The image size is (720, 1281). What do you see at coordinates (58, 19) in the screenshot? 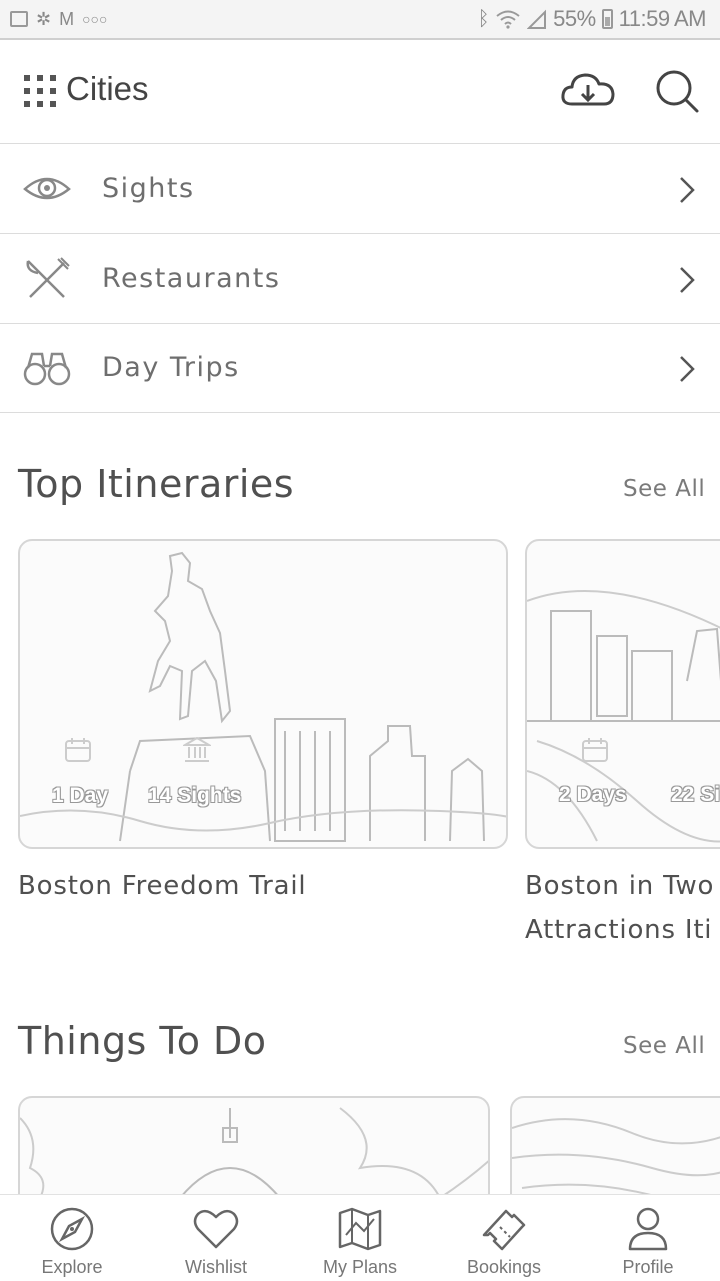
I see `notification-icons: ✲ M ○○○` at bounding box center [58, 19].